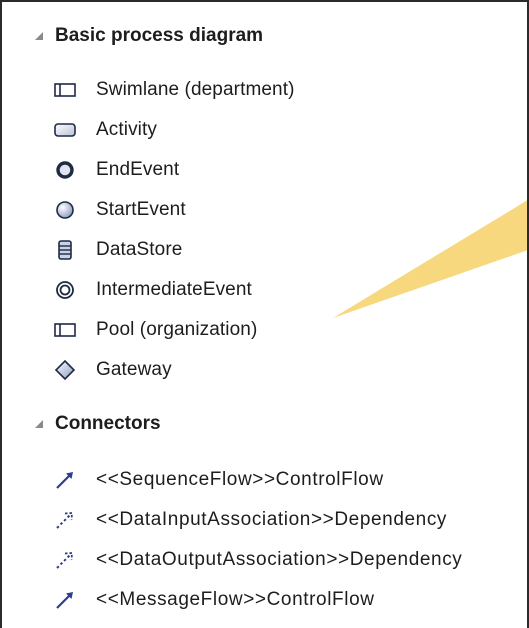 This screenshot has height=628, width=529. Describe the element at coordinates (174, 289) in the screenshot. I see `item-label: IntermediateEvent` at that location.